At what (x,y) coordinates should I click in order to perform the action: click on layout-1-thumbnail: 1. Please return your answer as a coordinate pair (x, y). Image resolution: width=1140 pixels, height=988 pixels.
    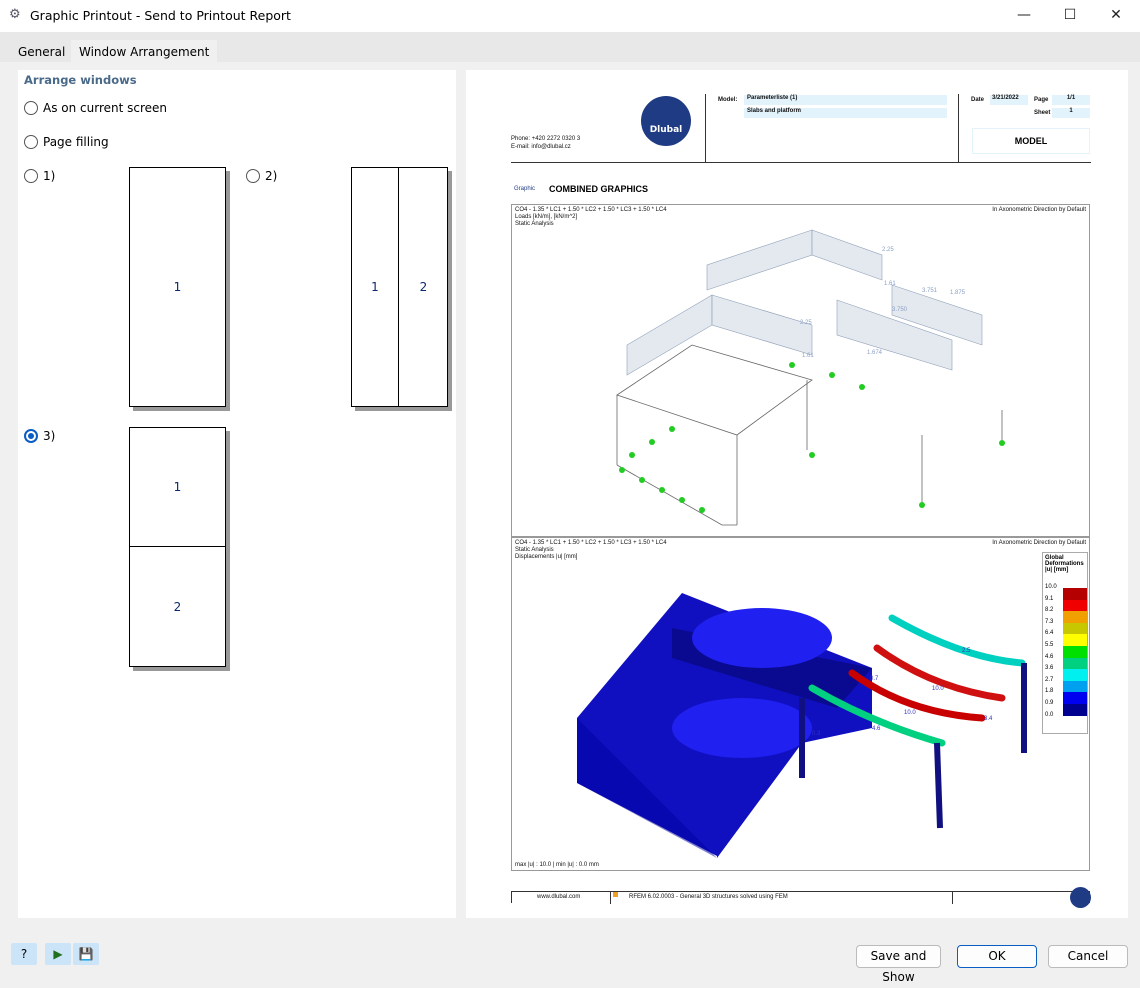
    Looking at the image, I should click on (177, 287).